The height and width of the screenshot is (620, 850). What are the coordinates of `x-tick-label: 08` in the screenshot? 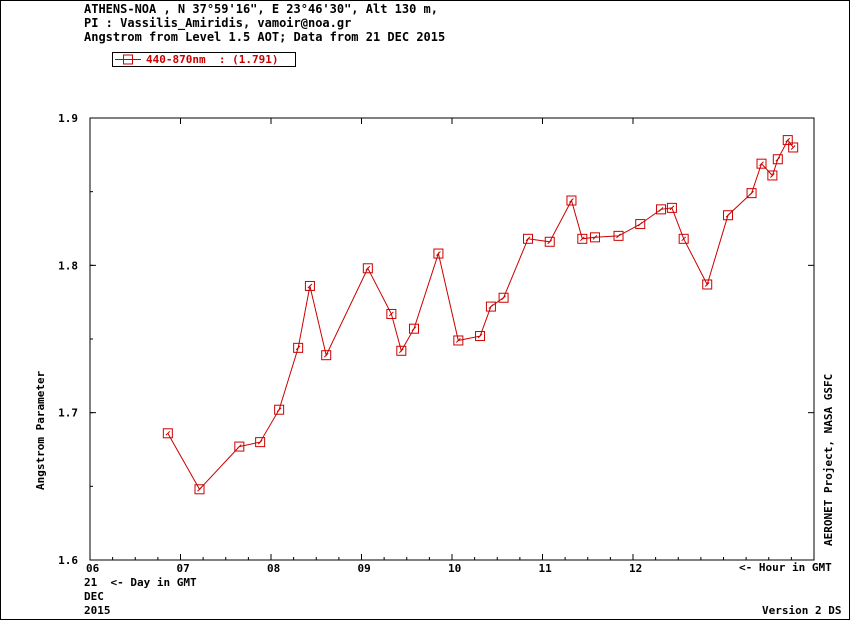 It's located at (273, 568).